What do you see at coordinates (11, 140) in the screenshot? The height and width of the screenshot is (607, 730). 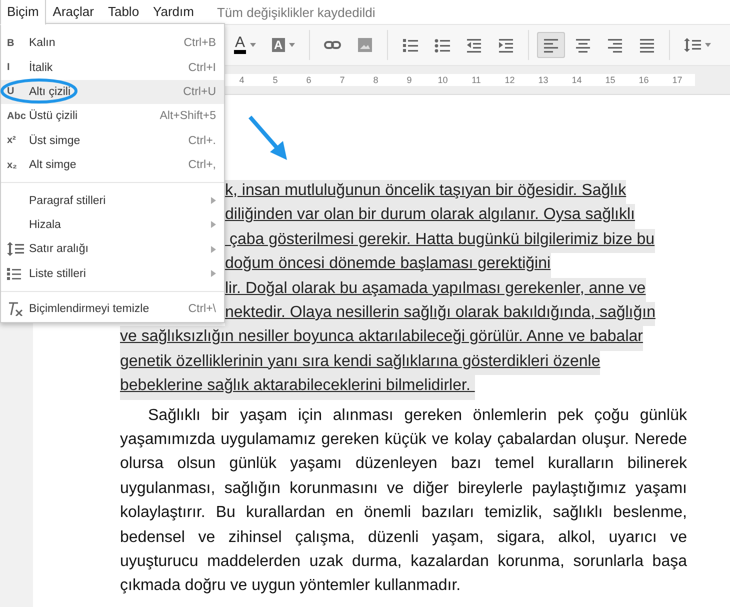 I see `format-glyph-icon: x²` at bounding box center [11, 140].